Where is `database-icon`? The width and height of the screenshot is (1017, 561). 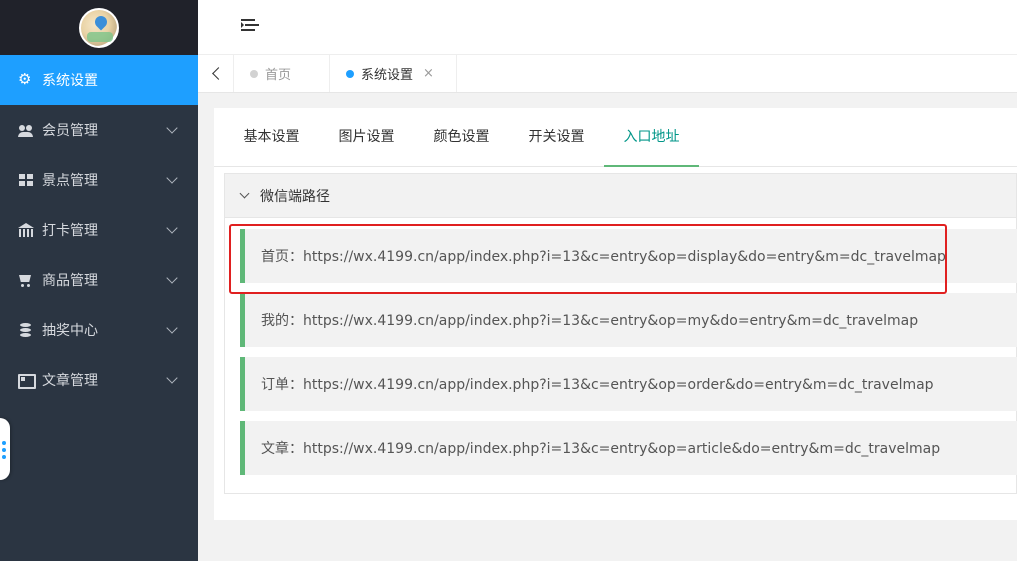
database-icon is located at coordinates (26, 330).